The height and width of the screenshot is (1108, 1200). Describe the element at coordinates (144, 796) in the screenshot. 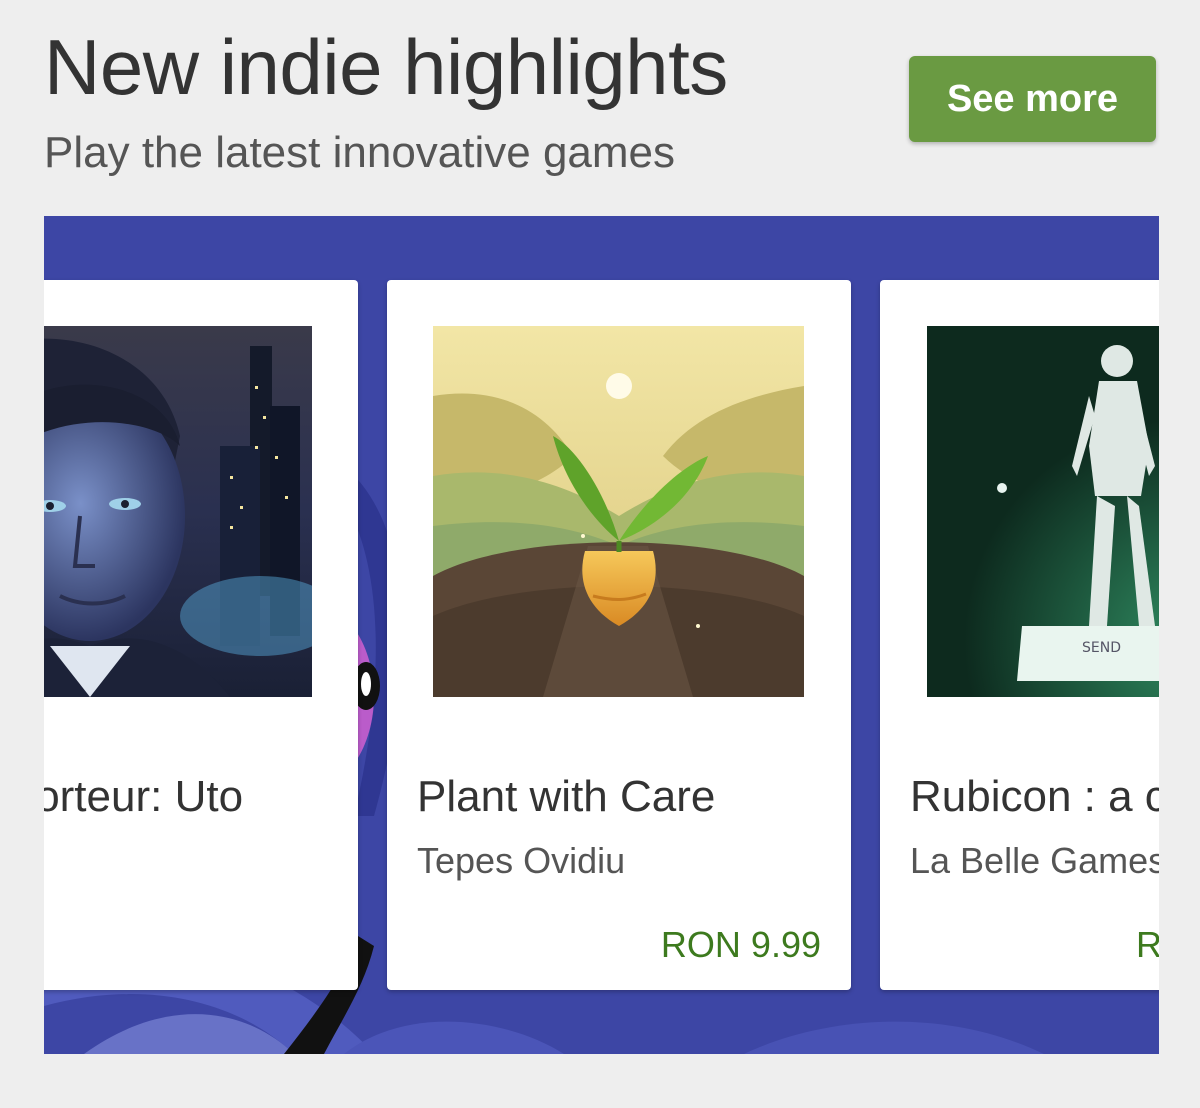

I see `game-title: Teleporteur: Uto` at that location.